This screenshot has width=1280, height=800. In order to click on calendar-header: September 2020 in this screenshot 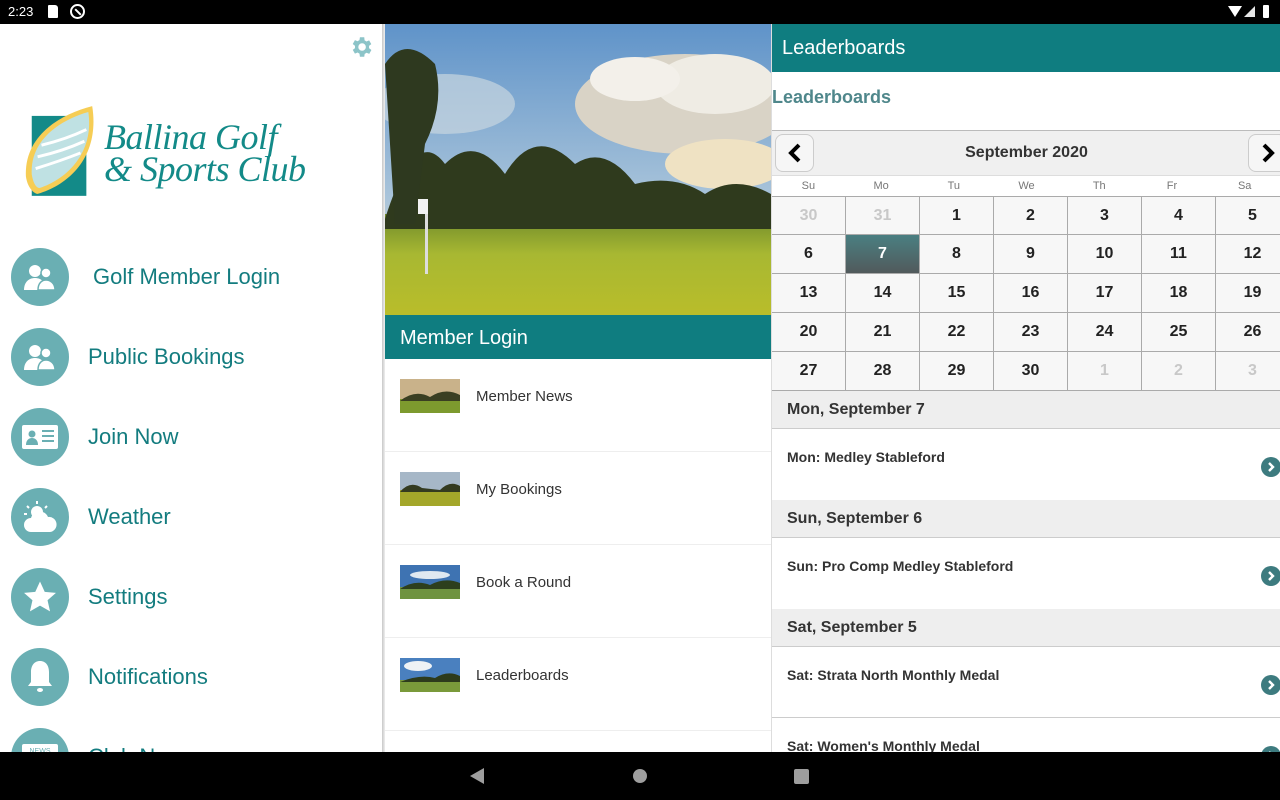, I will do `click(1026, 153)`.